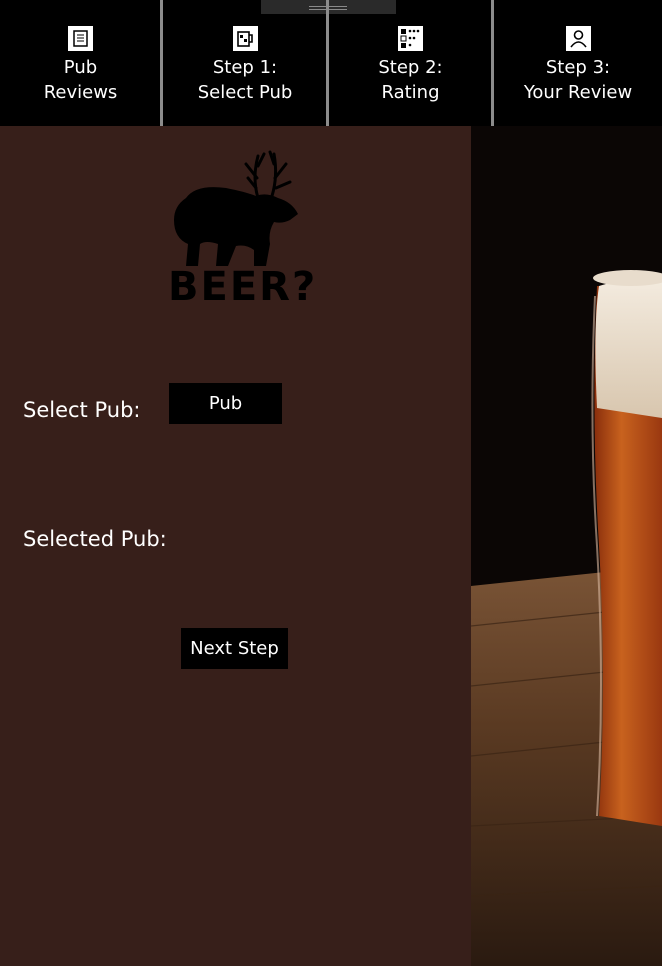  I want to click on tab-pub-reviews: Pub Reviews, so click(80, 63).